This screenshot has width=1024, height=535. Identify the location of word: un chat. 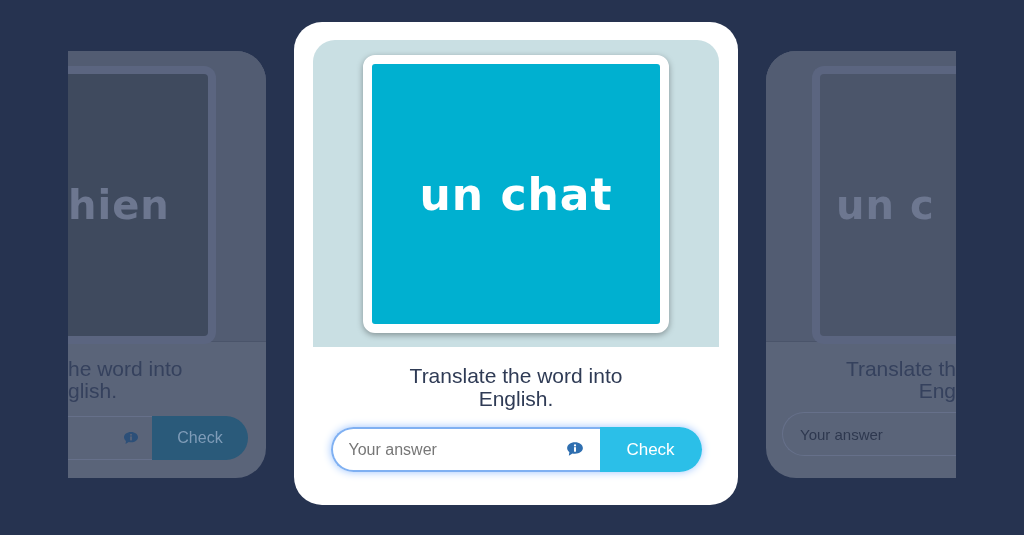
(516, 194).